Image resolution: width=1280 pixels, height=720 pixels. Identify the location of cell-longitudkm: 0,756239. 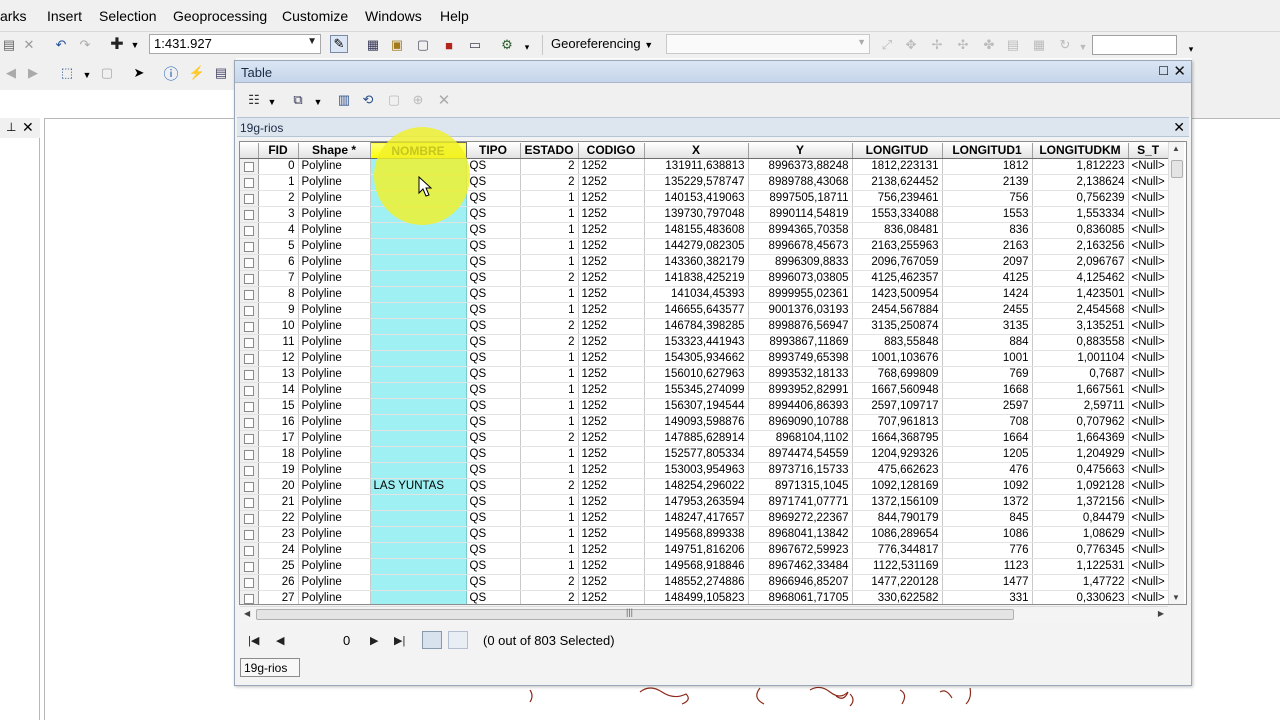
(1080, 198).